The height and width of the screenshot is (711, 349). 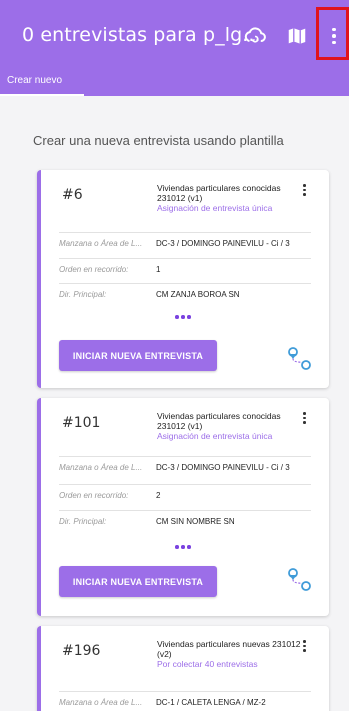 What do you see at coordinates (185, 495) in the screenshot?
I see `card-row: Orden en recorrido: 2` at bounding box center [185, 495].